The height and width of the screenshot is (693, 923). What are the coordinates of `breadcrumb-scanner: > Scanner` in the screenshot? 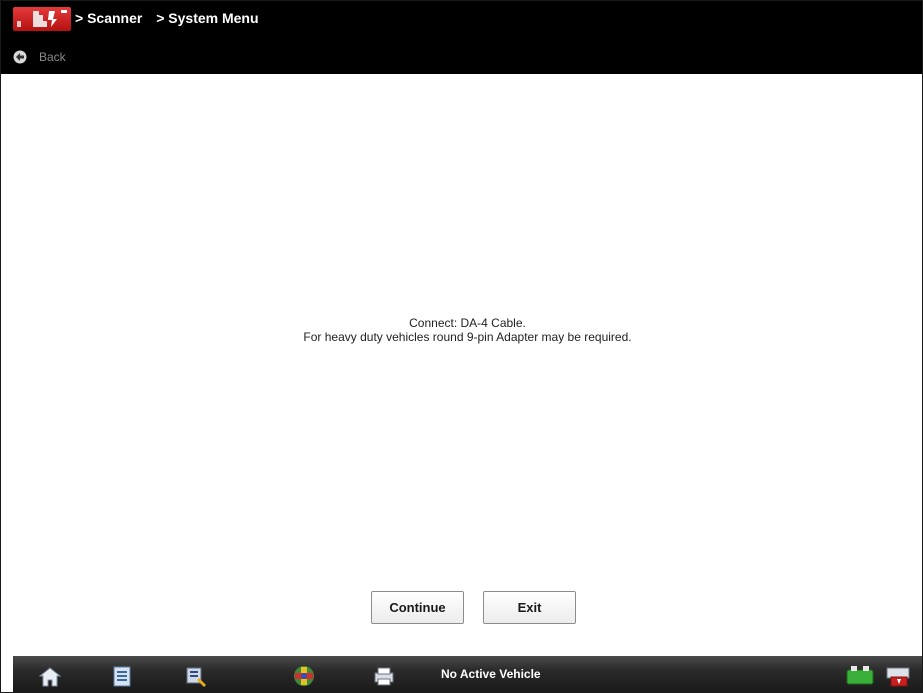 It's located at (108, 18).